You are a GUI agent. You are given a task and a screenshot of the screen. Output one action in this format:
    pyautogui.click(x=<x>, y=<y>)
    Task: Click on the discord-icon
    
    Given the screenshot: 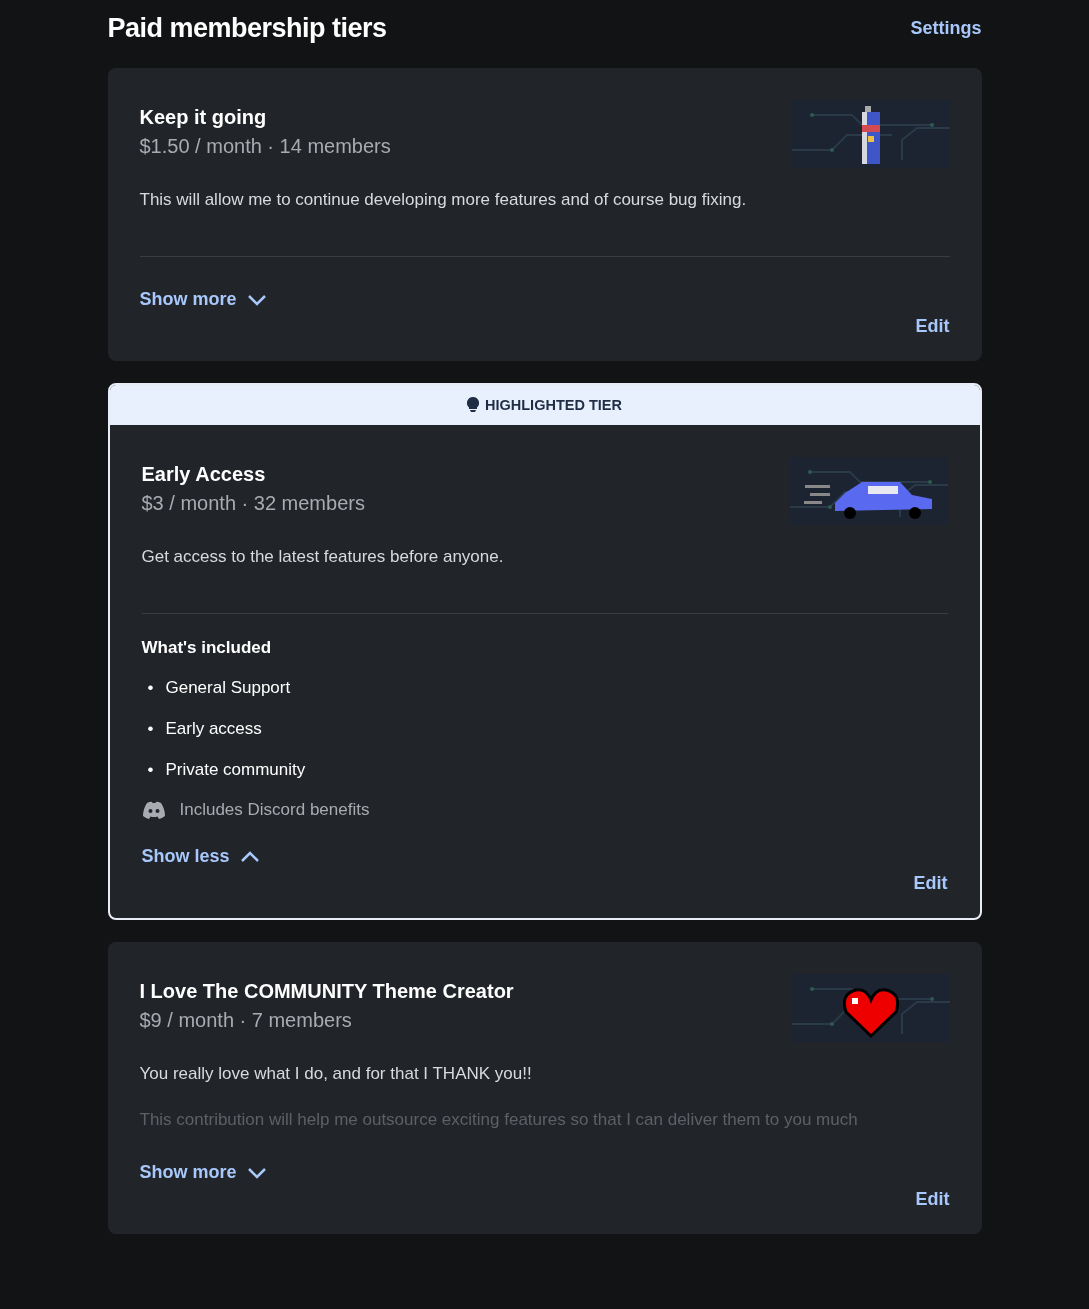 What is the action you would take?
    pyautogui.click(x=153, y=810)
    